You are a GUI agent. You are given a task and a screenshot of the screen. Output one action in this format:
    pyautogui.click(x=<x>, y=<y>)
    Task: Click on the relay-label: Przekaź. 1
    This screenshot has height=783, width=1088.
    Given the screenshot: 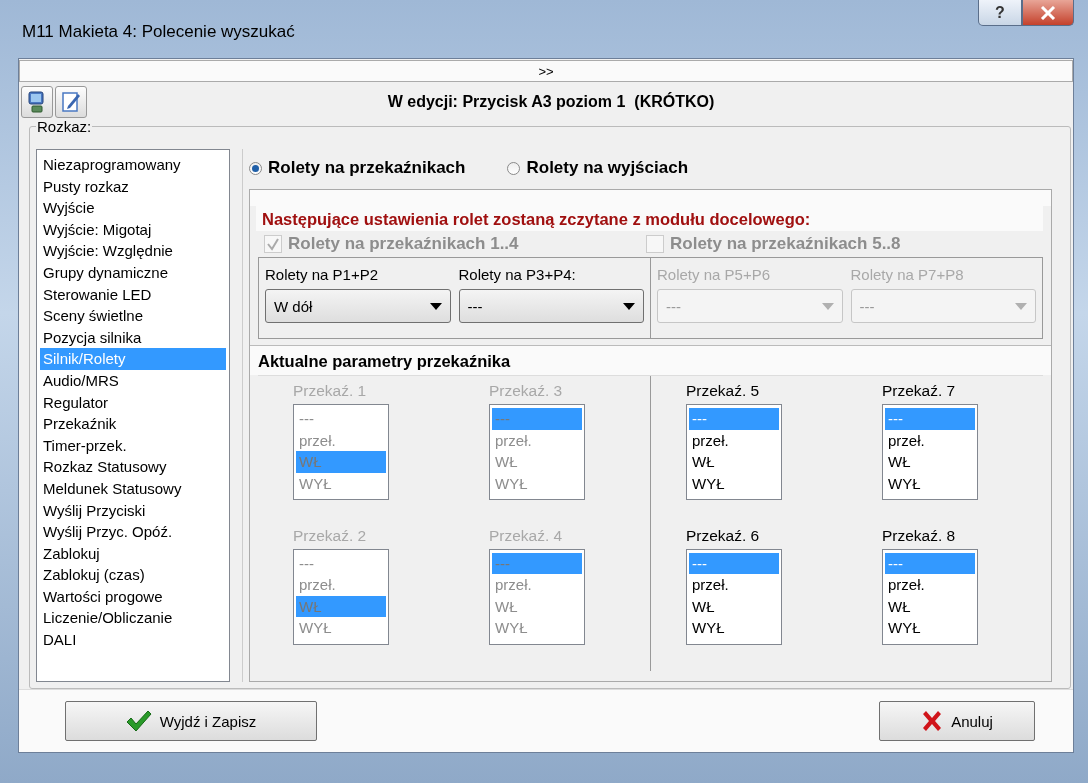 What is the action you would take?
    pyautogui.click(x=330, y=391)
    